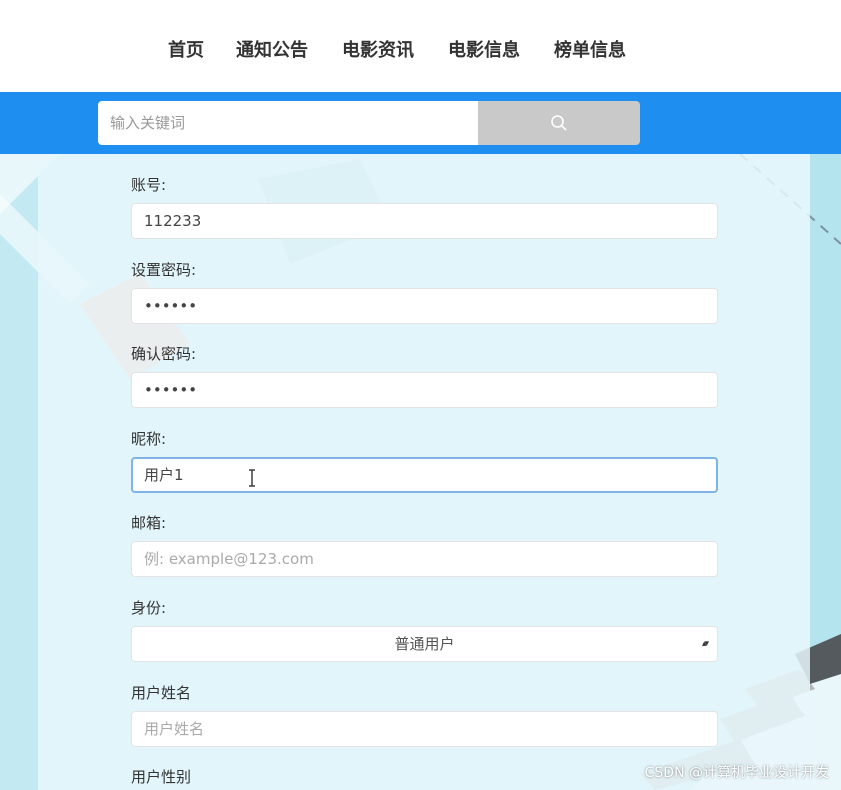 This screenshot has height=790, width=841. Describe the element at coordinates (484, 49) in the screenshot. I see `nav-item-movie-info: 电影信息` at that location.